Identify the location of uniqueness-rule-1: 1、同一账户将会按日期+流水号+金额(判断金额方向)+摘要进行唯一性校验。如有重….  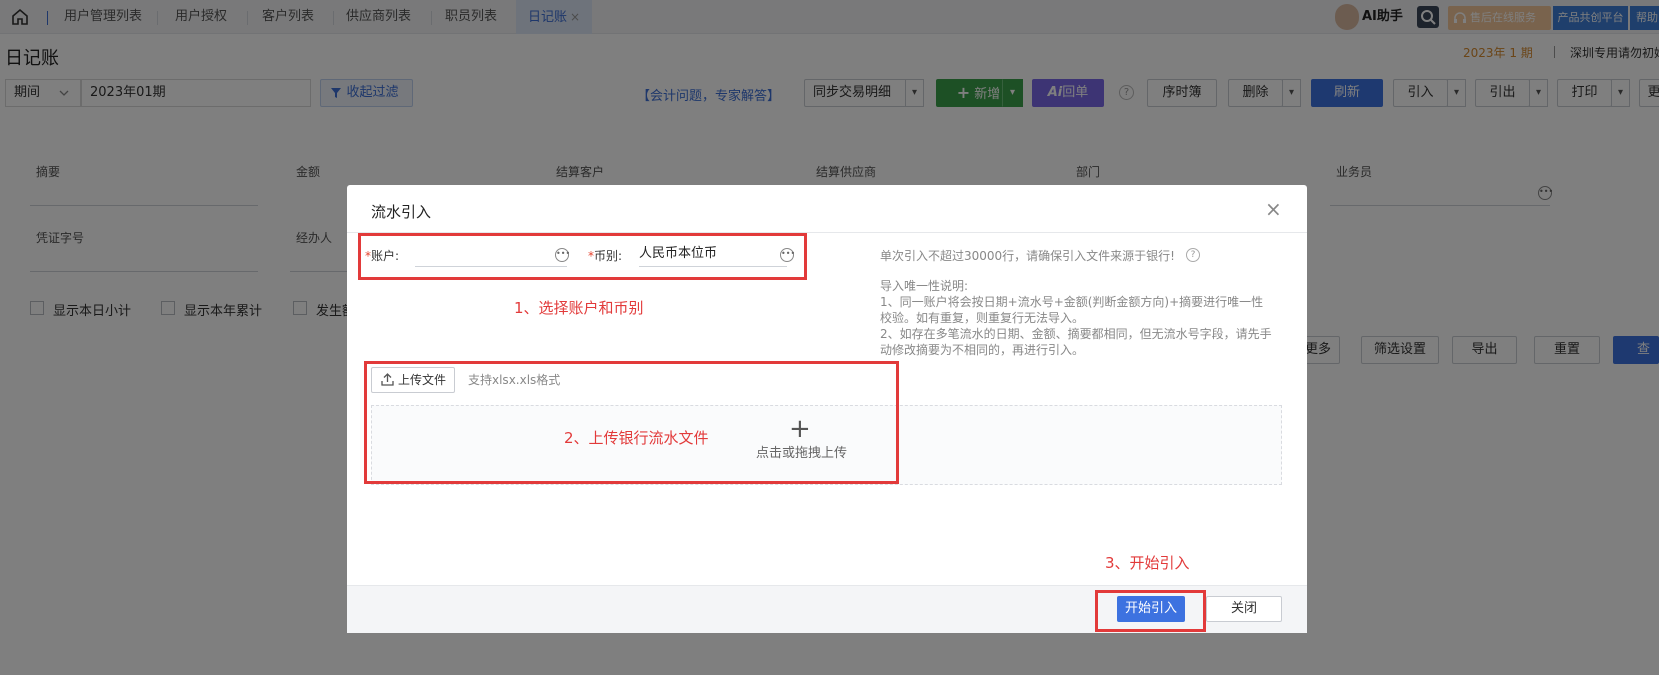
(1072, 310).